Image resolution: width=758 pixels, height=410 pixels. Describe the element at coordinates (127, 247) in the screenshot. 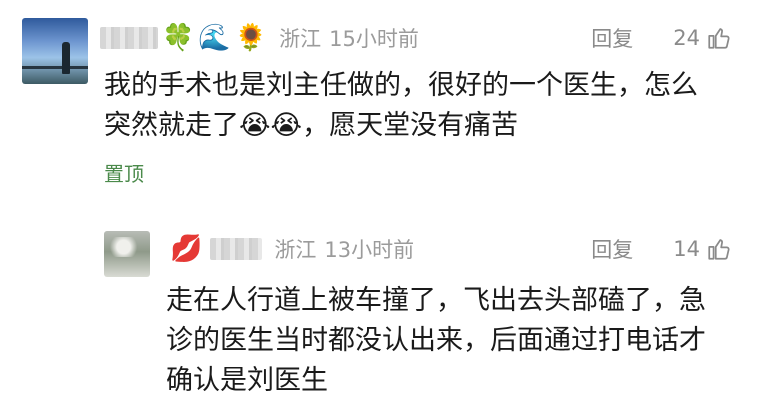

I see `avatar-blossom` at that location.